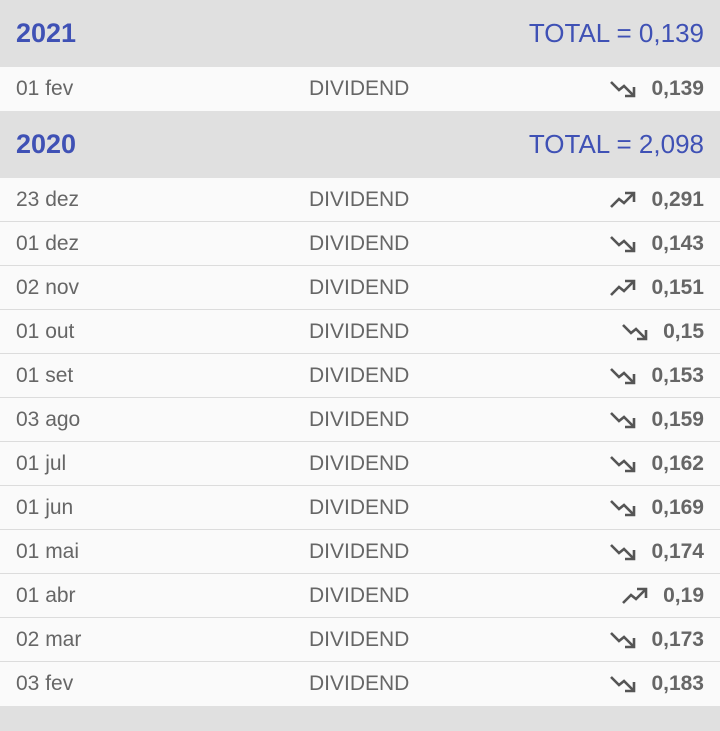  I want to click on dividend-value: 0,173, so click(677, 639).